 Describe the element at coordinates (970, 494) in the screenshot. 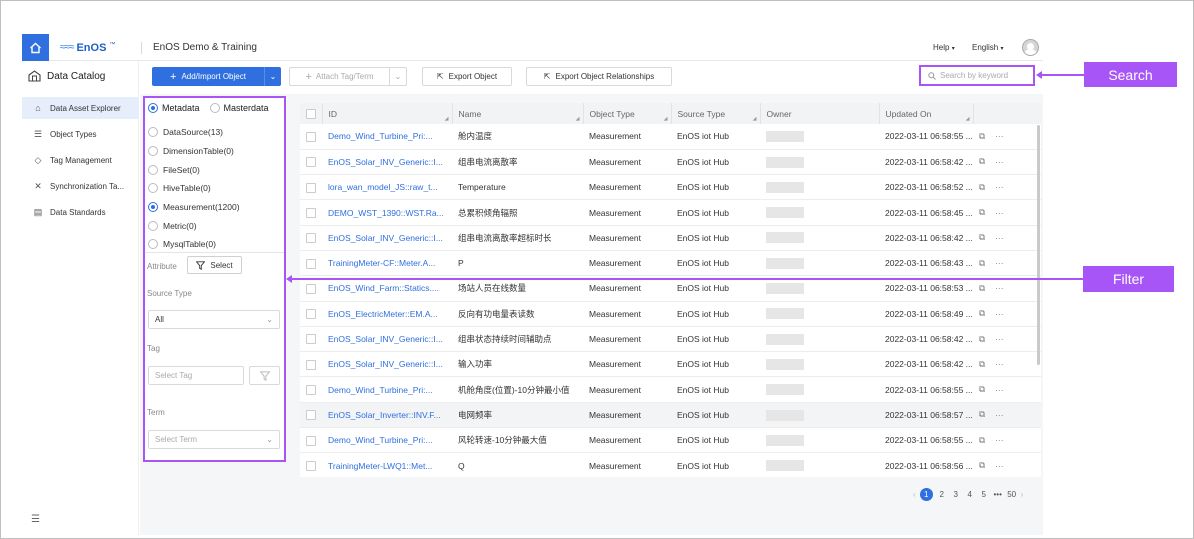

I see `page-link: 4` at that location.